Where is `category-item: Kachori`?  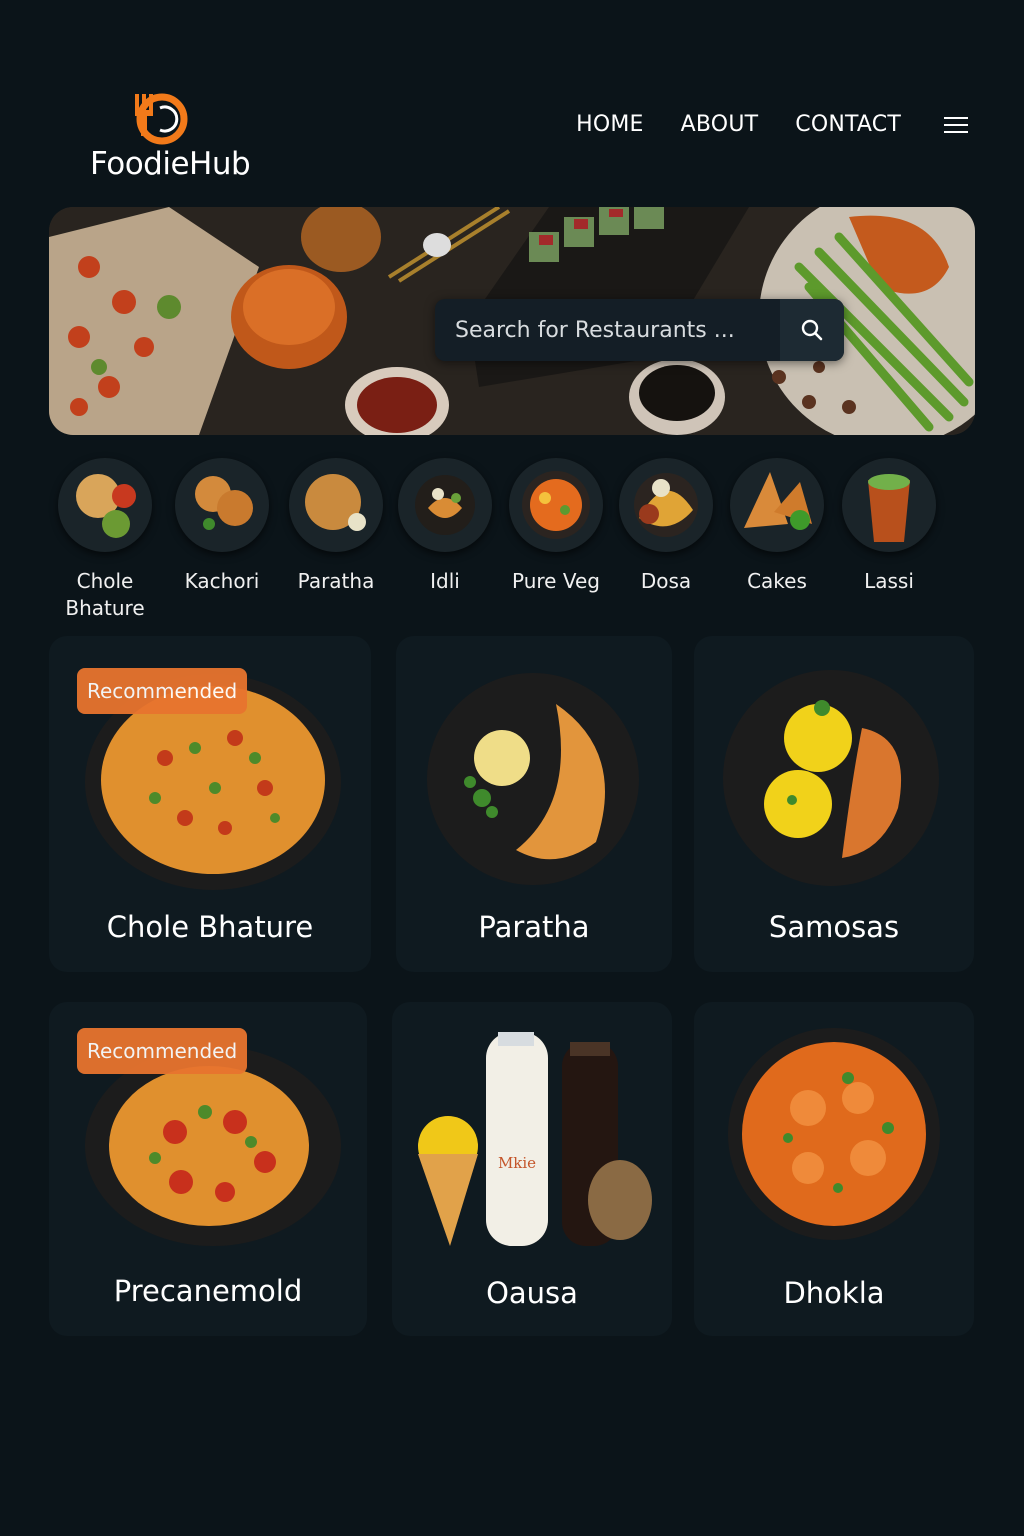 category-item: Kachori is located at coordinates (222, 526).